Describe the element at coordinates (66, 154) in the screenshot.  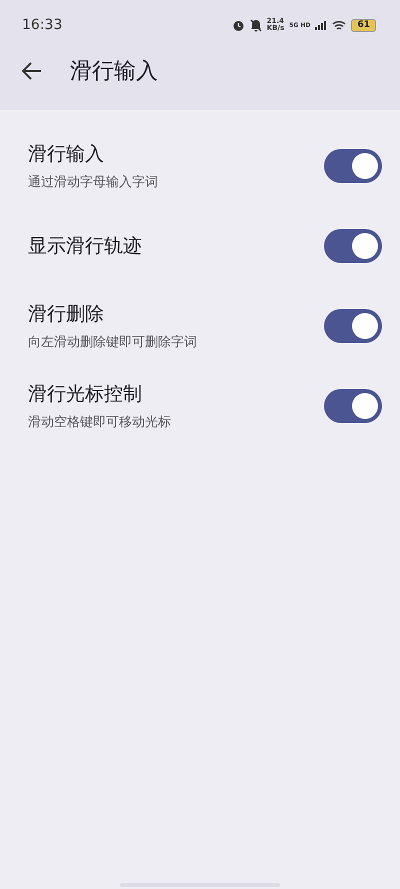
I see `setting-title: 滑行输入` at that location.